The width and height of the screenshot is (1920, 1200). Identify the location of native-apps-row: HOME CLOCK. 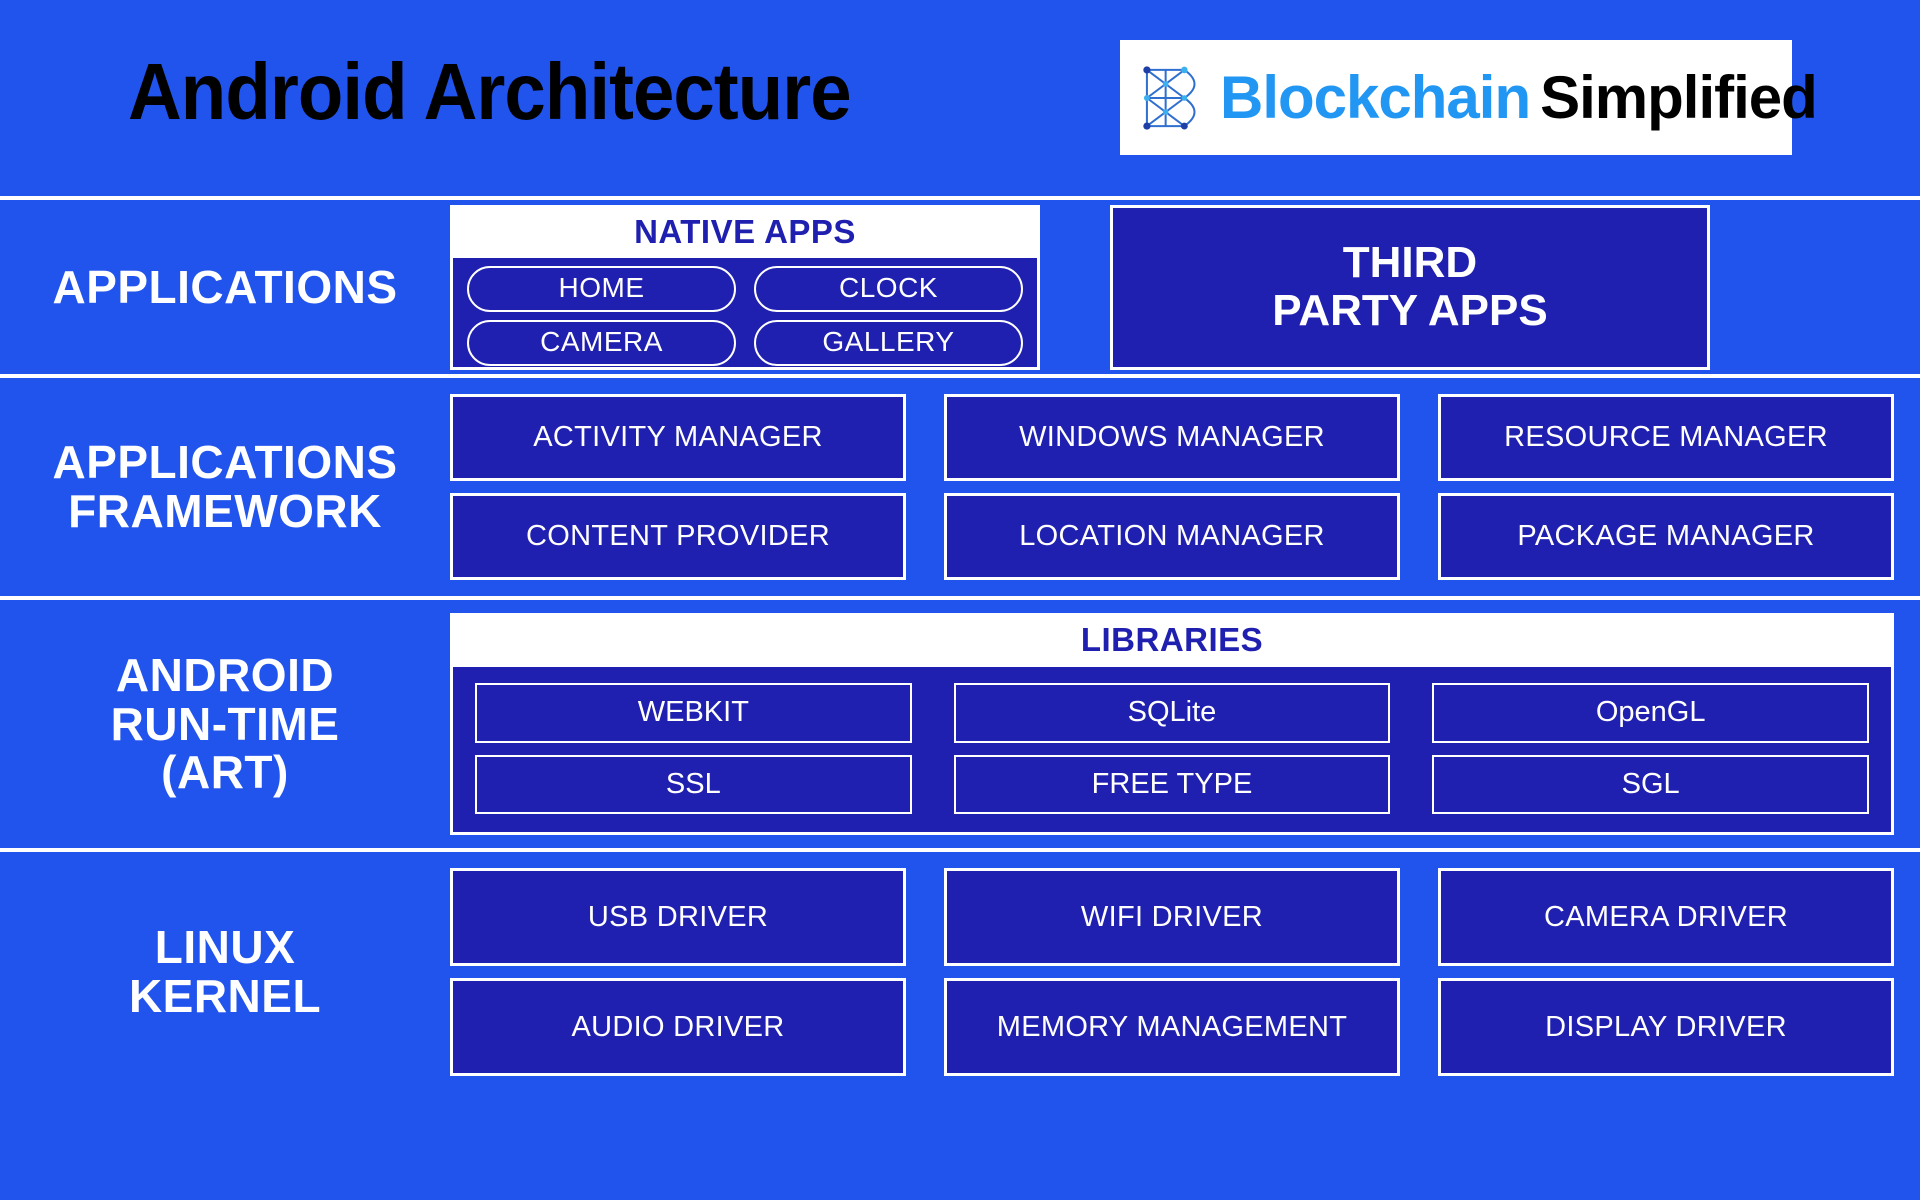
(745, 288).